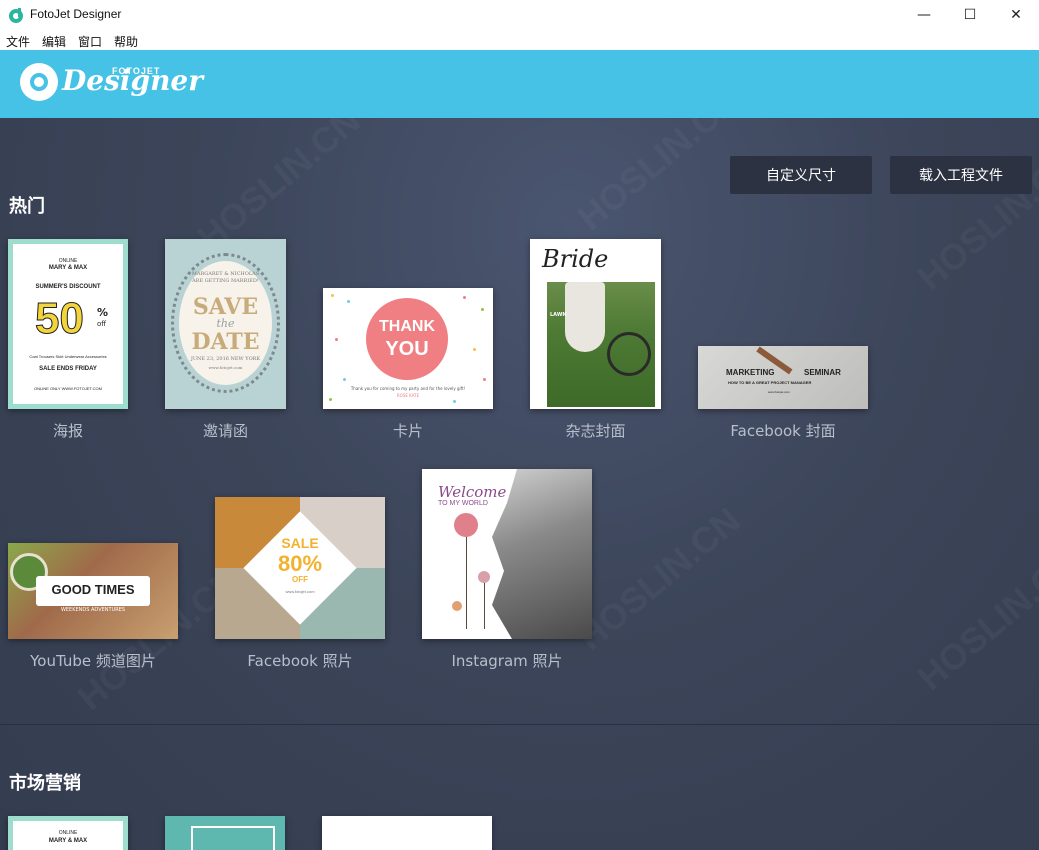 Image resolution: width=1039 pixels, height=850 pixels. What do you see at coordinates (595, 430) in the screenshot?
I see `template-label: 杂志封面` at bounding box center [595, 430].